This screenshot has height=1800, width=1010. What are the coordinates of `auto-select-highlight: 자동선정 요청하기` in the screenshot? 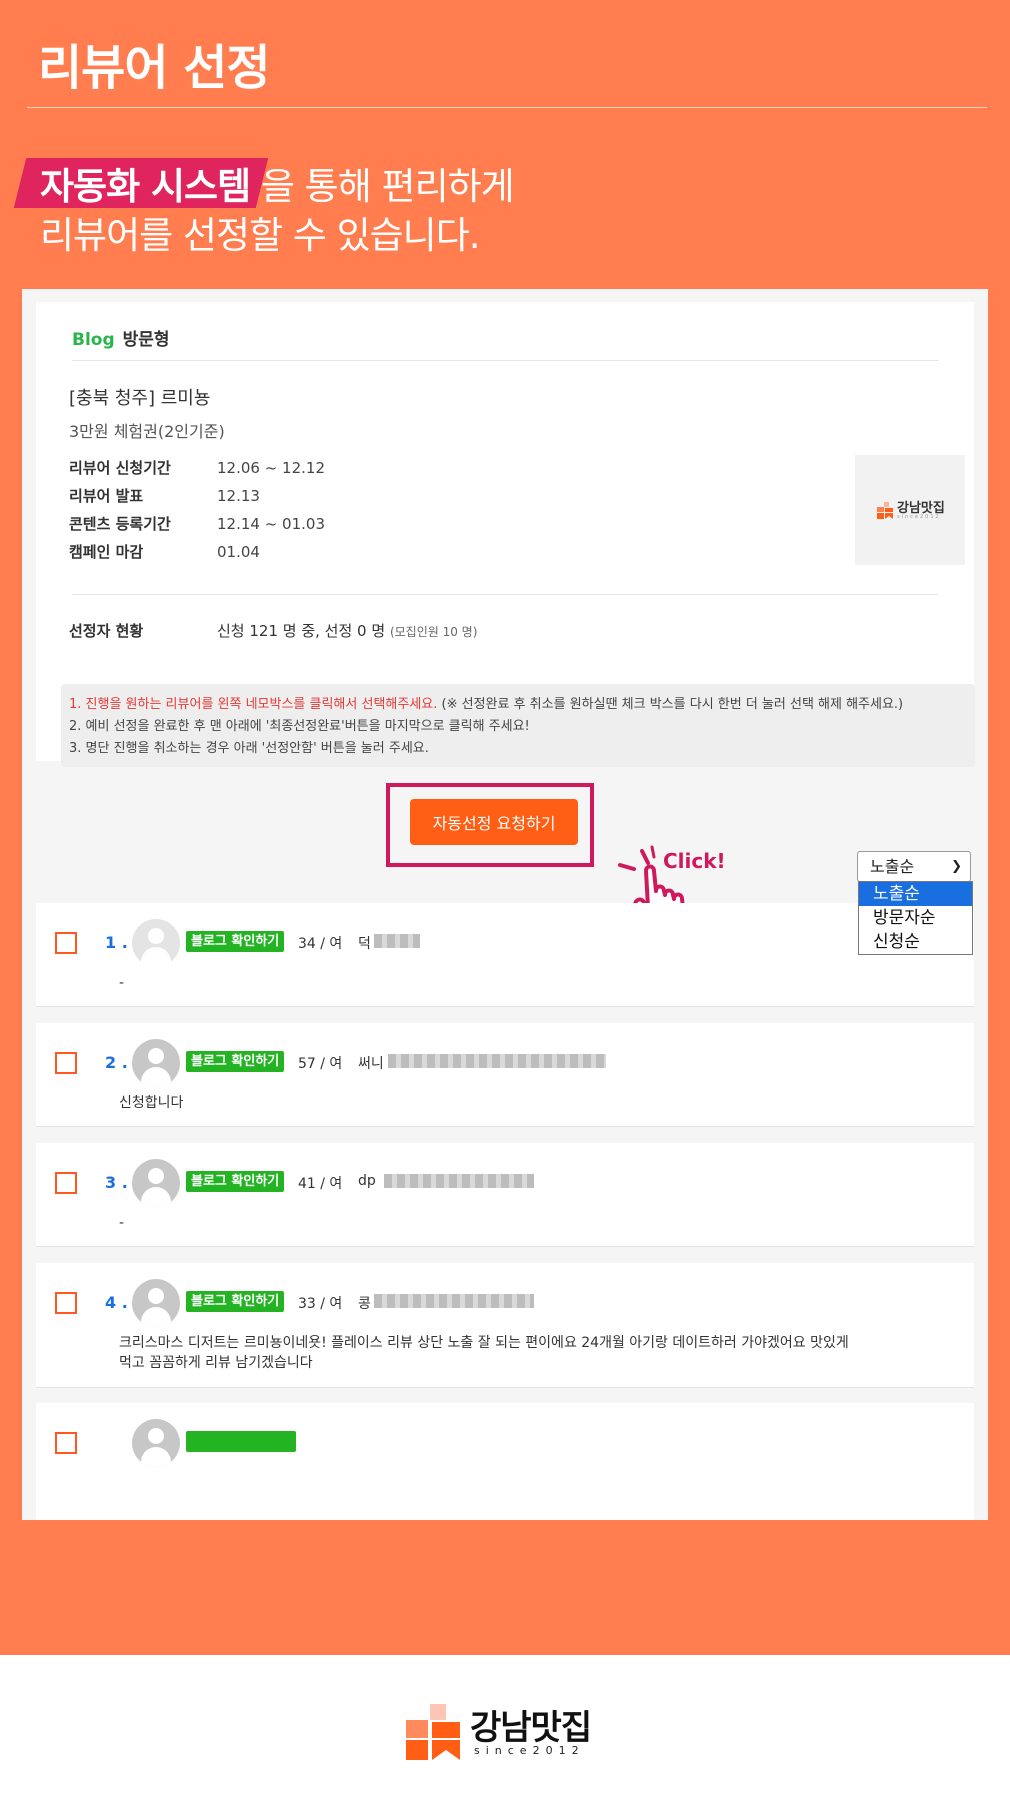 It's located at (490, 825).